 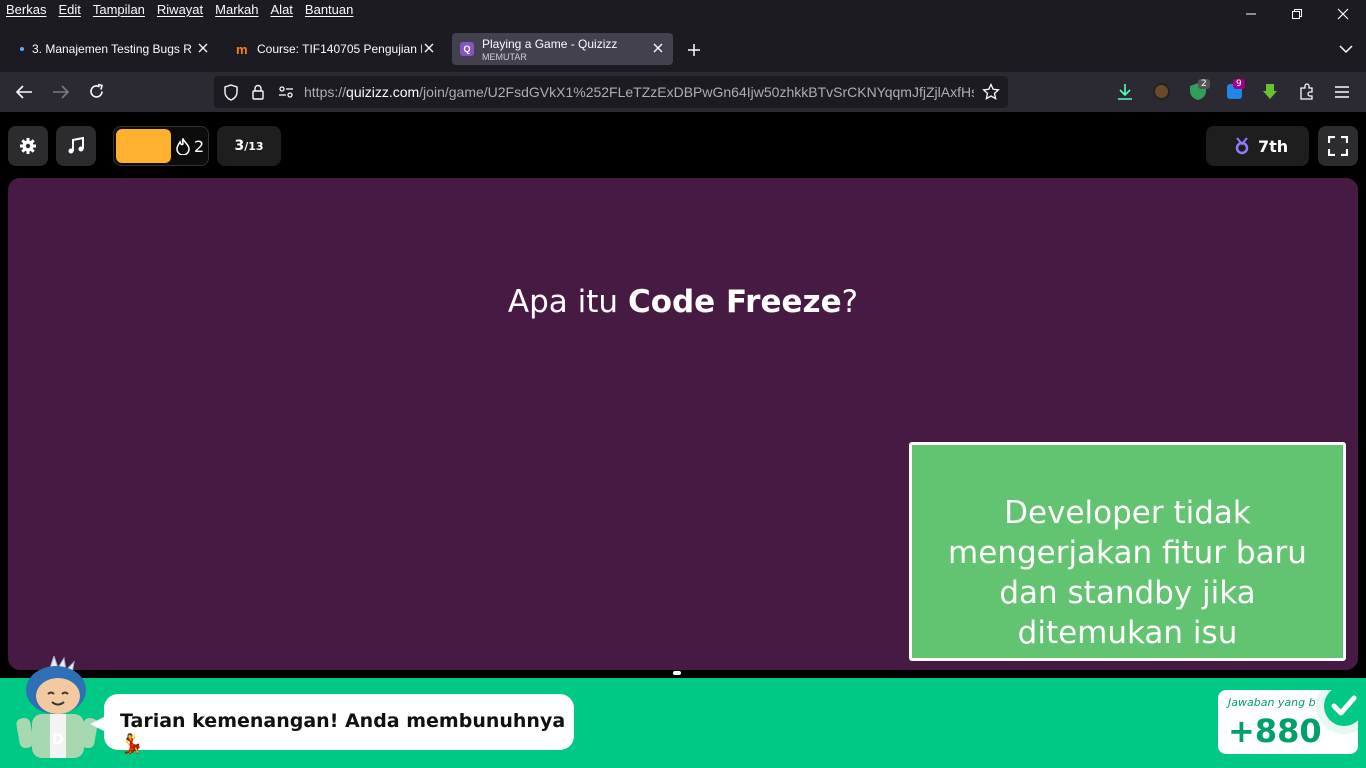 What do you see at coordinates (339, 49) in the screenshot?
I see `tab-title: Course: TIF140705 Pengujian Pe` at bounding box center [339, 49].